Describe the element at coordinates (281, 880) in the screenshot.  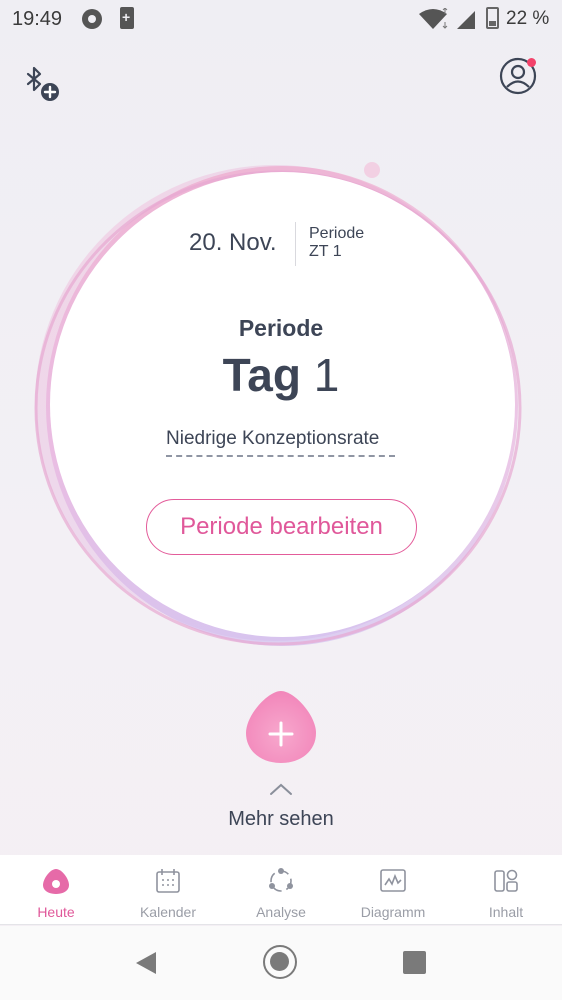
I see `analysis-icon` at that location.